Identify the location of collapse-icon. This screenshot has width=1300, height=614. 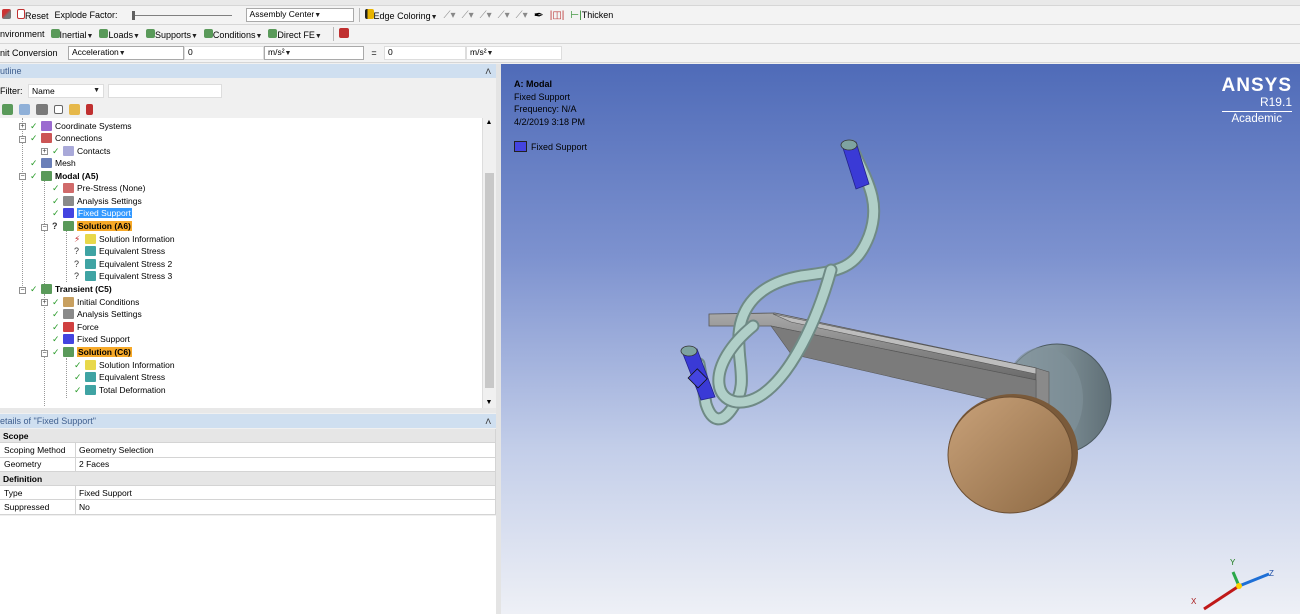
(58, 109).